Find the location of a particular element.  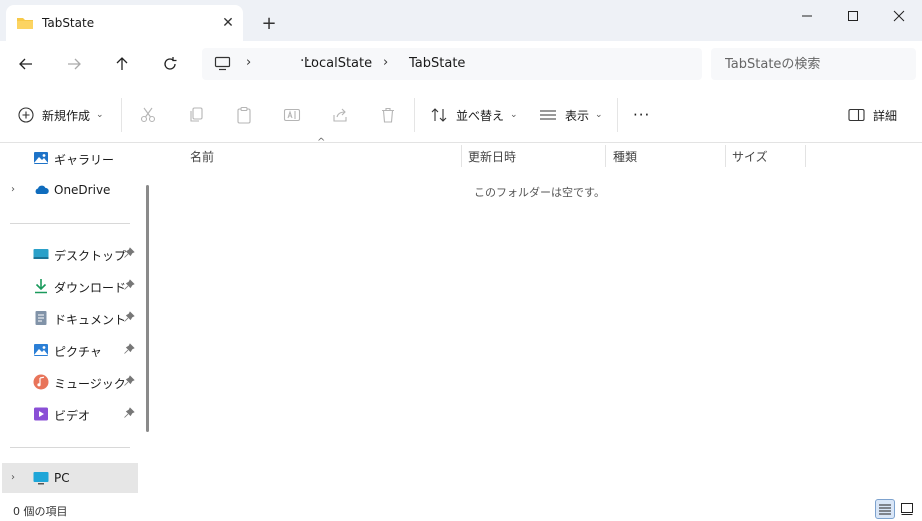

navigation-row: › ··· LocalState › TabState is located at coordinates (461, 63).